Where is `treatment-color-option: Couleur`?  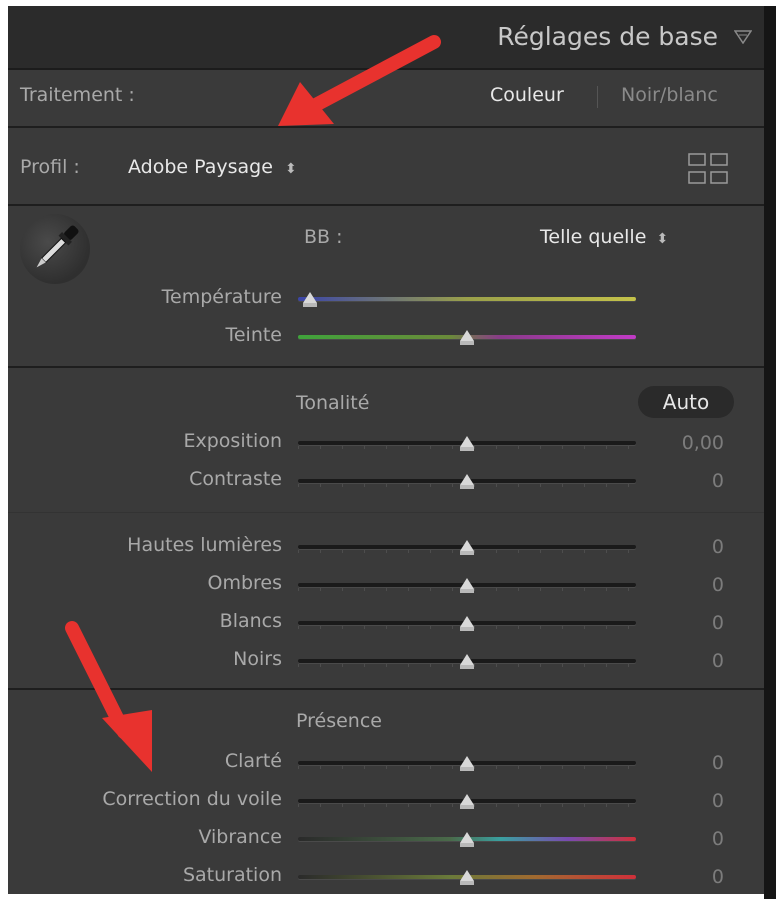 treatment-color-option: Couleur is located at coordinates (527, 95).